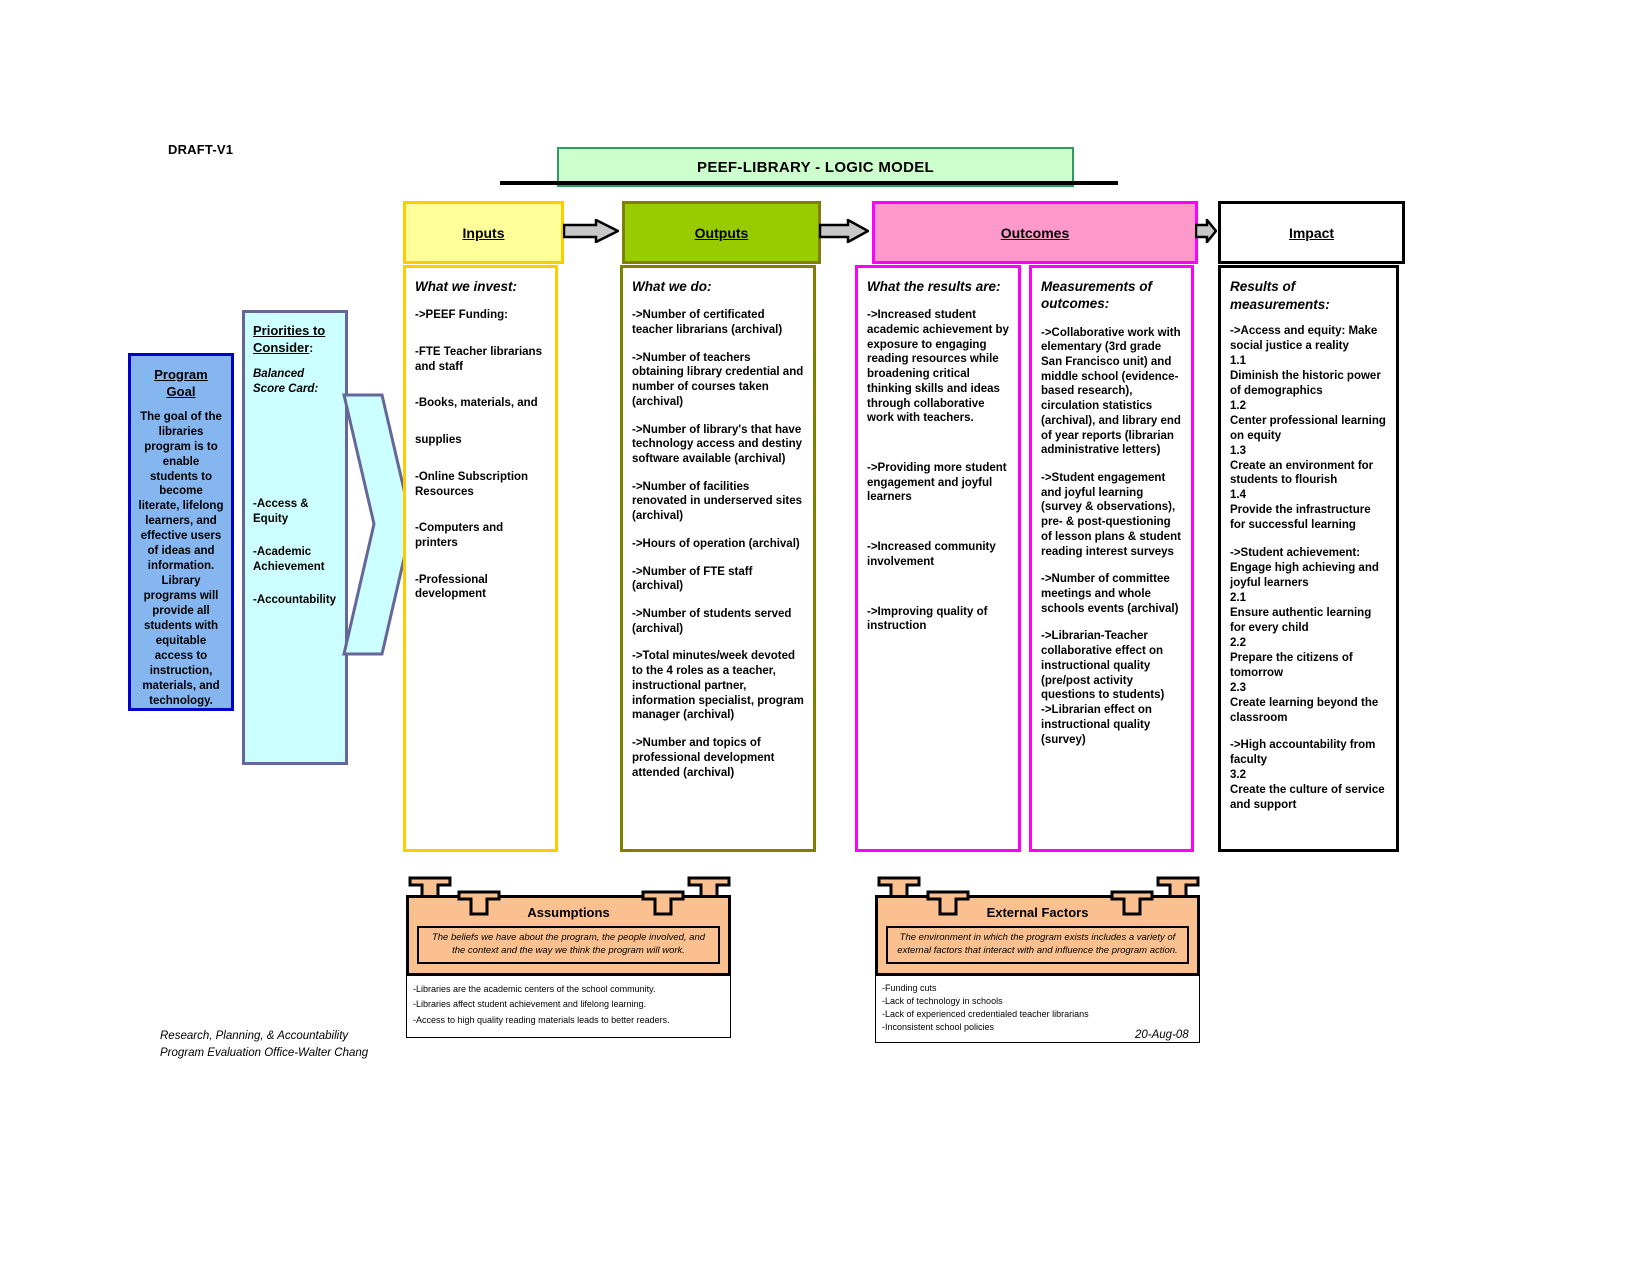 Image resolution: width=1650 pixels, height=1275 pixels. What do you see at coordinates (451, 587) in the screenshot?
I see `inputs-item-professional-development: -Professional development` at bounding box center [451, 587].